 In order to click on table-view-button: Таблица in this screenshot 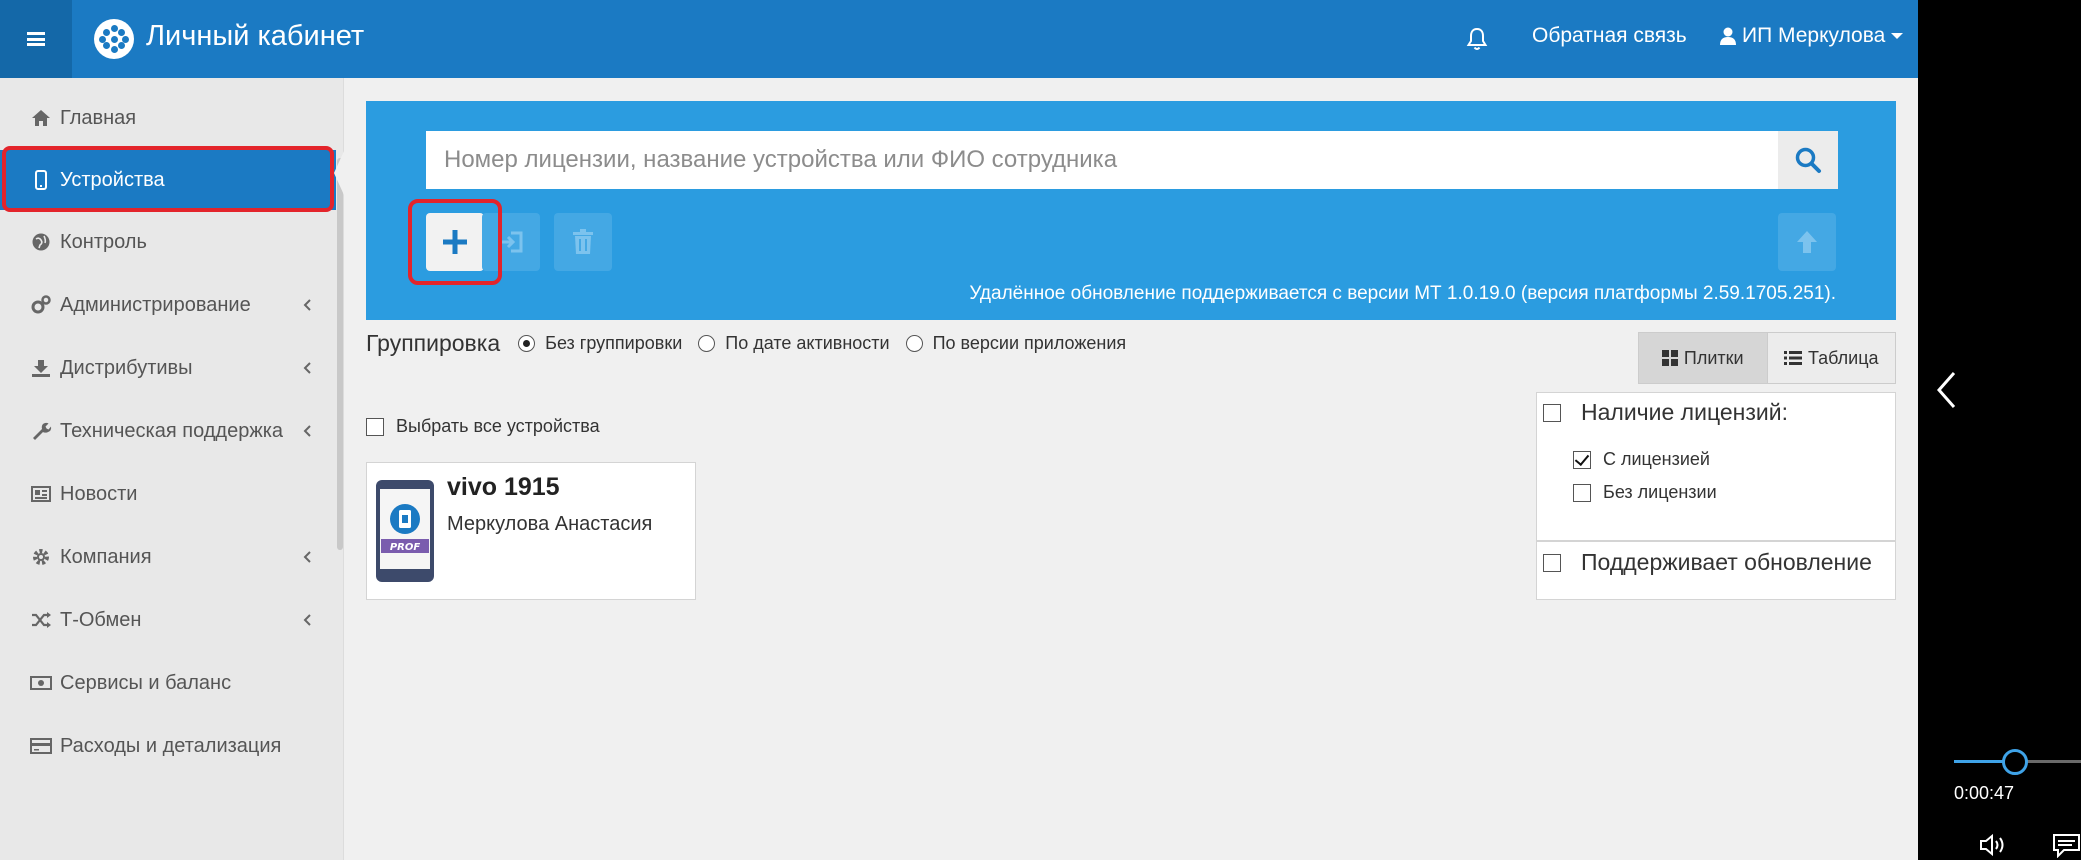, I will do `click(1831, 358)`.